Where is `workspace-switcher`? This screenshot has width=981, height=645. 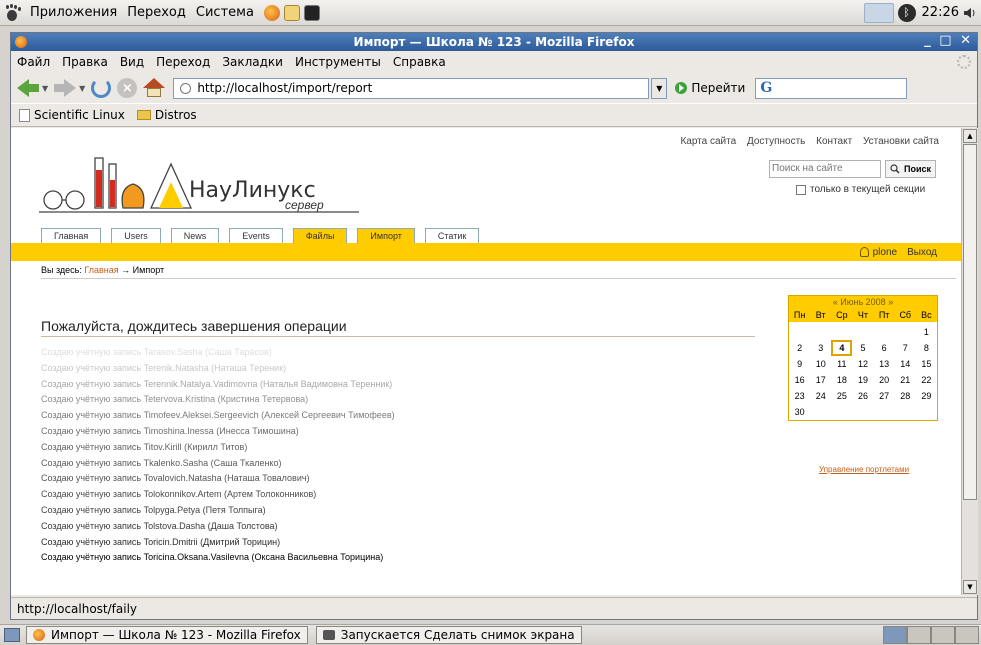 workspace-switcher is located at coordinates (931, 635).